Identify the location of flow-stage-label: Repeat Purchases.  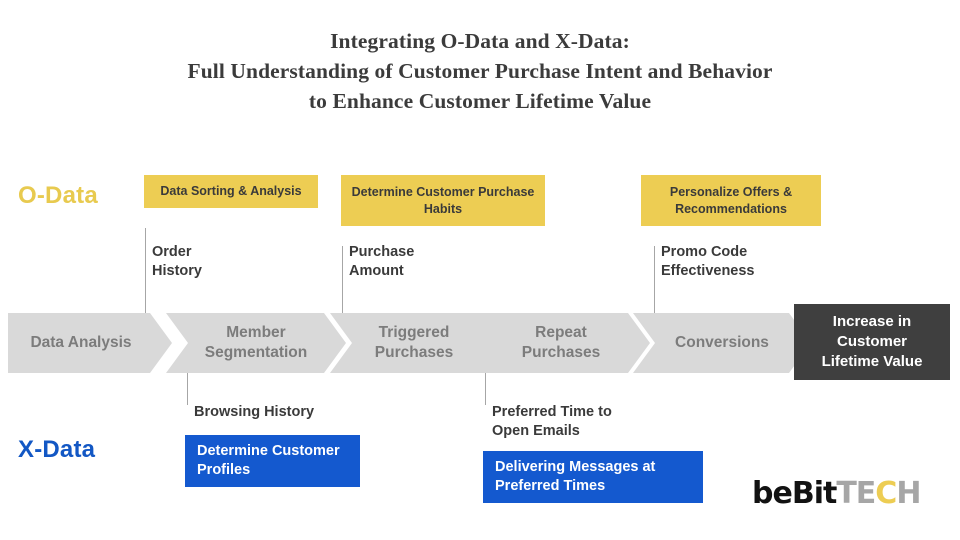
(561, 342).